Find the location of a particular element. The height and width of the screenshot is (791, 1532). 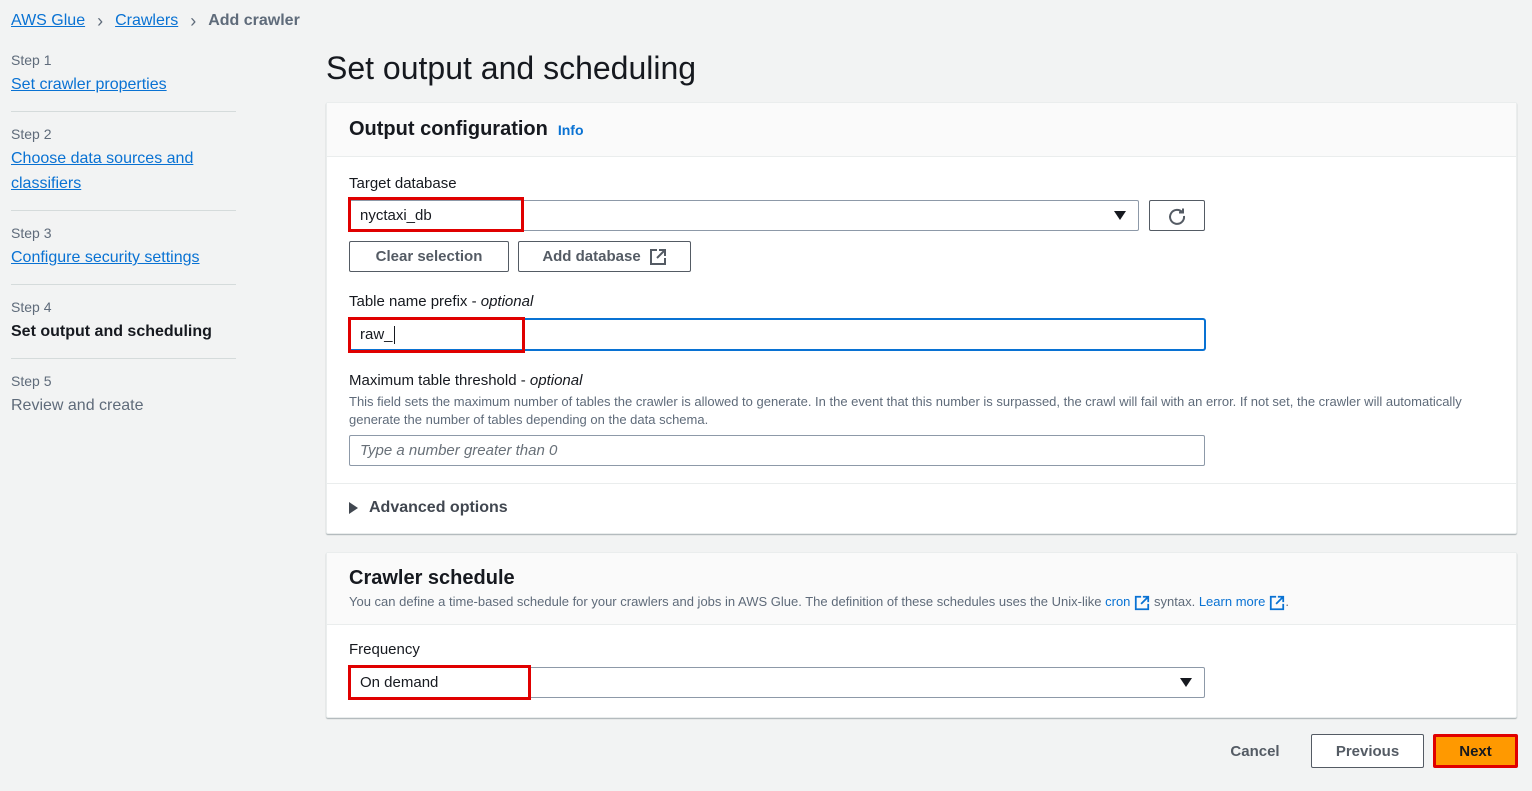

cron-link: cron is located at coordinates (1117, 601).